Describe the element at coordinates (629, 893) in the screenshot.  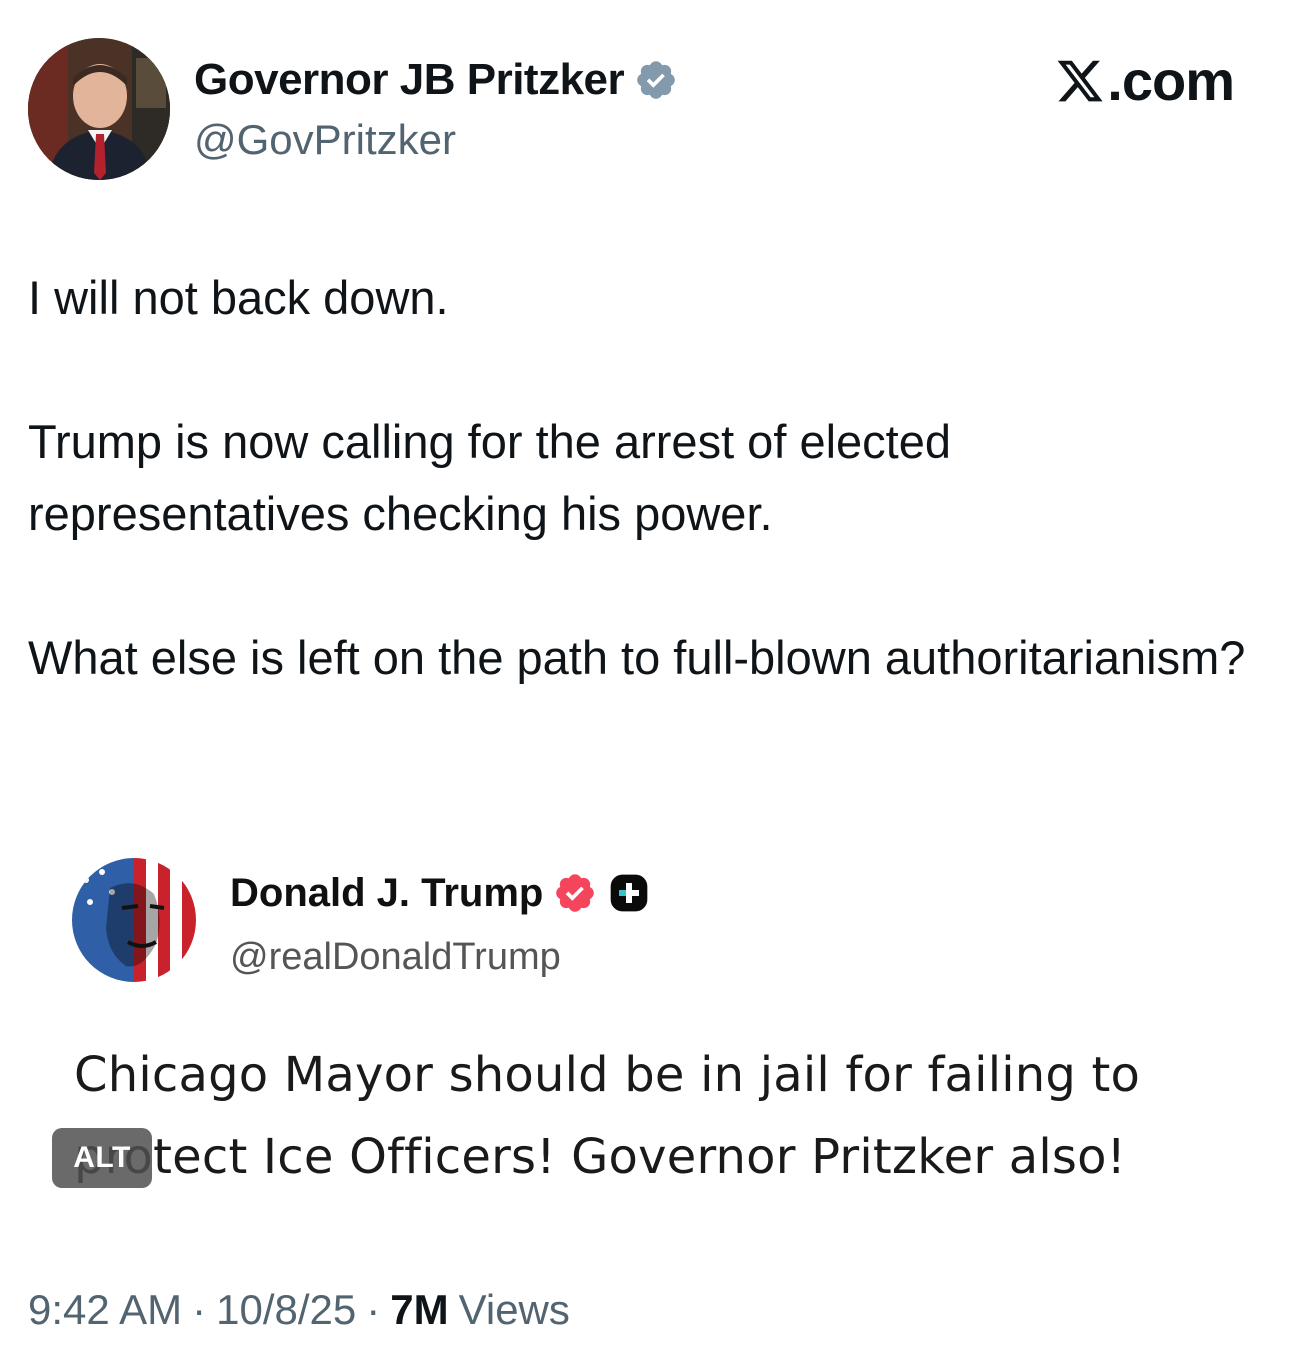
I see `plus-badge-icon` at that location.